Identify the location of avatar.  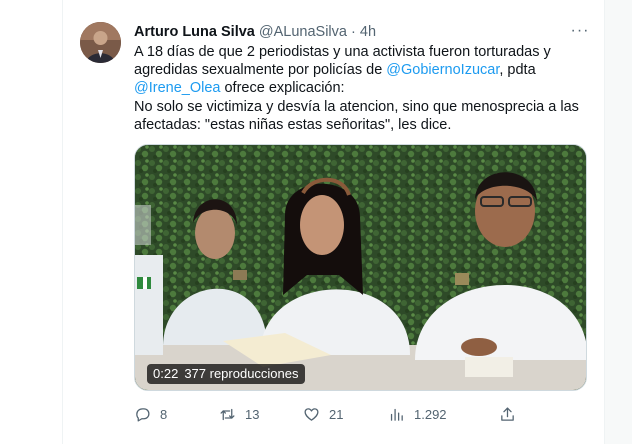
(100, 42).